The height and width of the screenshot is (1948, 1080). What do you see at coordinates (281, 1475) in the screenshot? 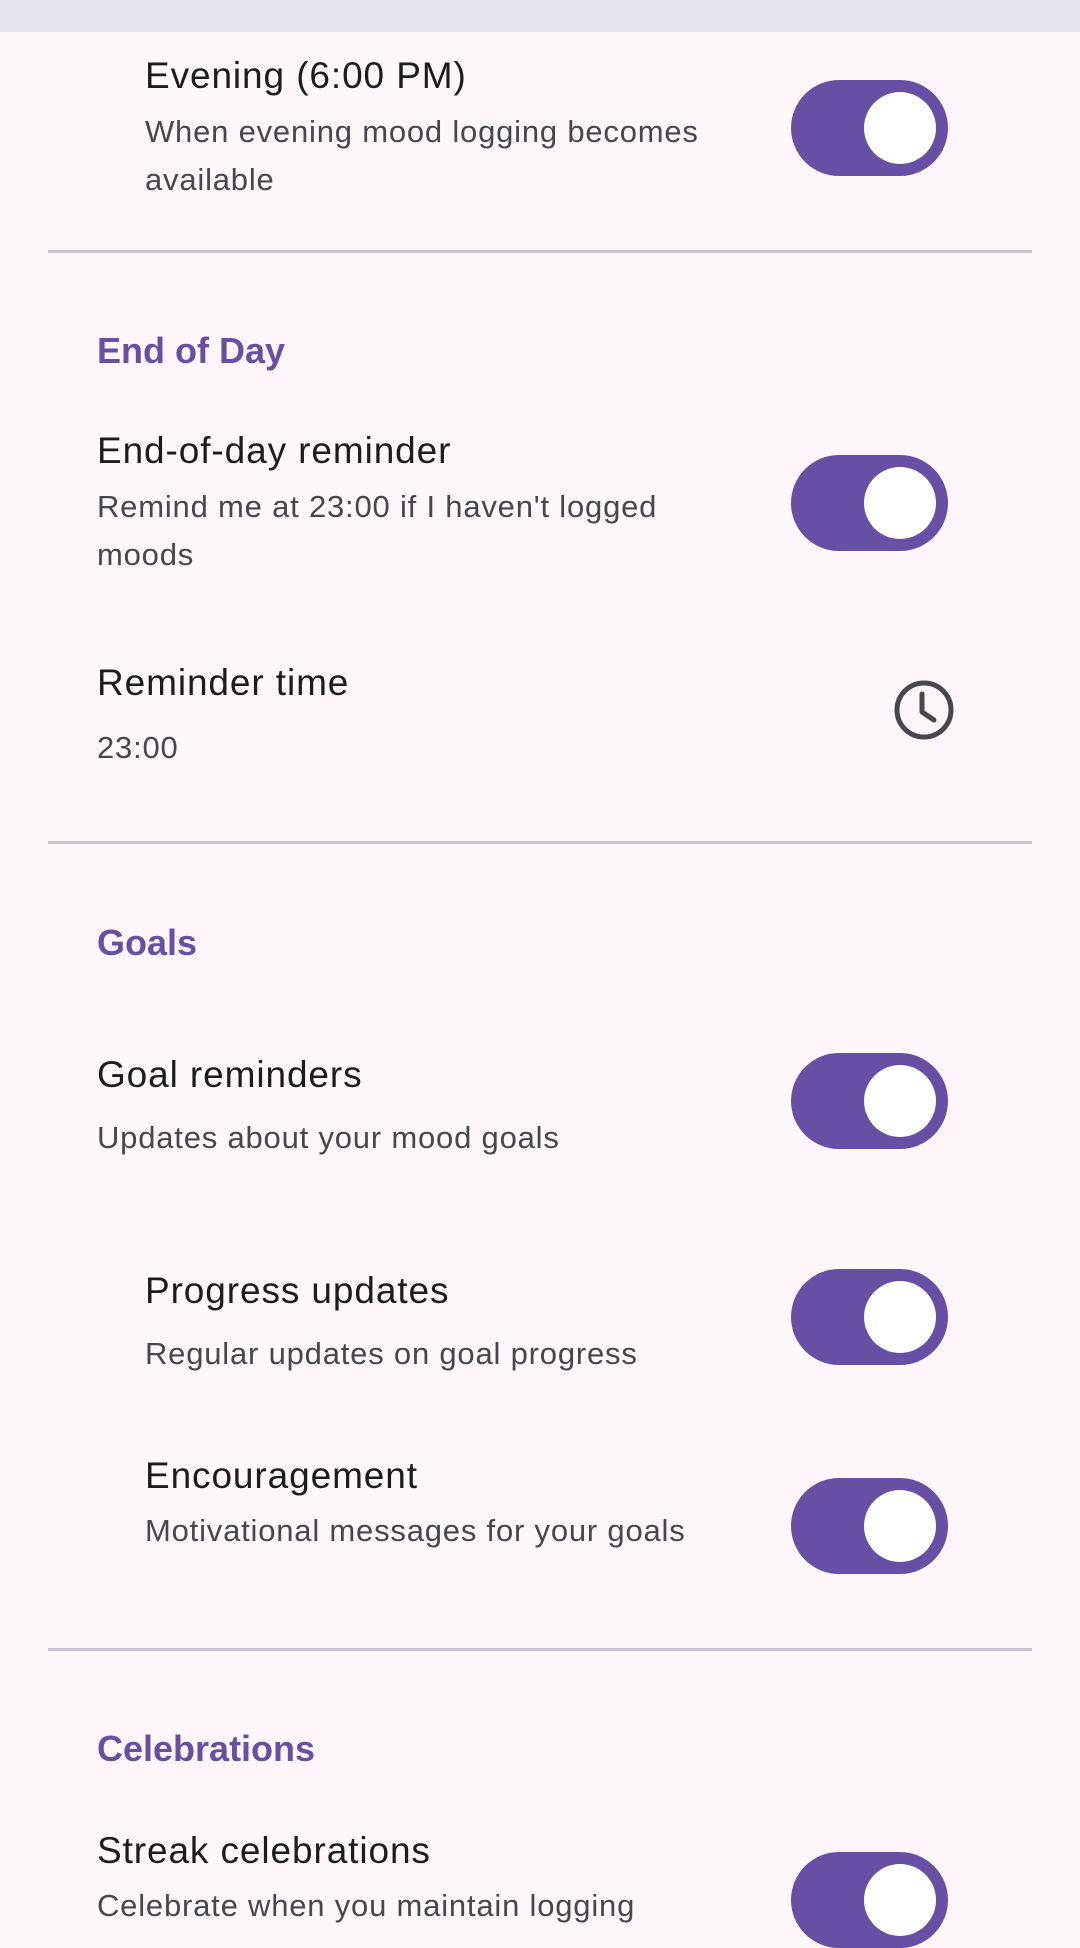
I see `encouragement-title: Encouragement` at bounding box center [281, 1475].